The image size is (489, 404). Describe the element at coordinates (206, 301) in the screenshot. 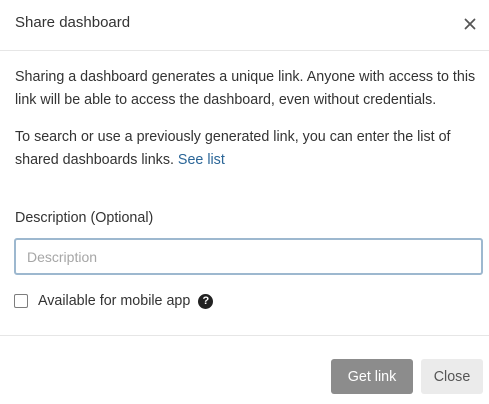

I see `question-circle-icon: ?` at that location.